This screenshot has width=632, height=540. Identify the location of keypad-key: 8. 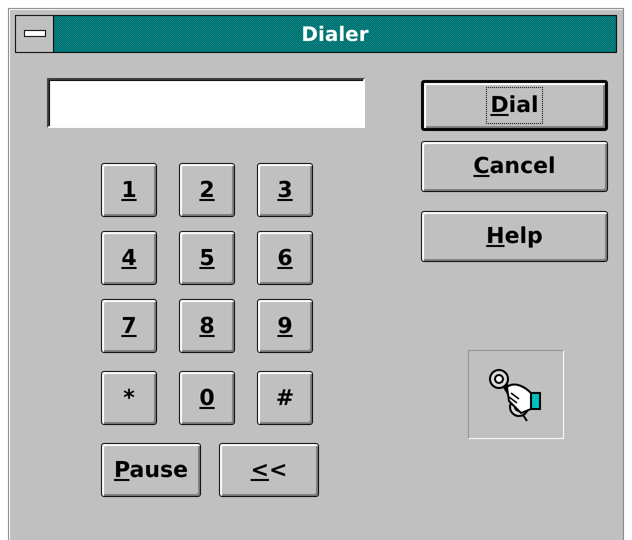
(207, 326).